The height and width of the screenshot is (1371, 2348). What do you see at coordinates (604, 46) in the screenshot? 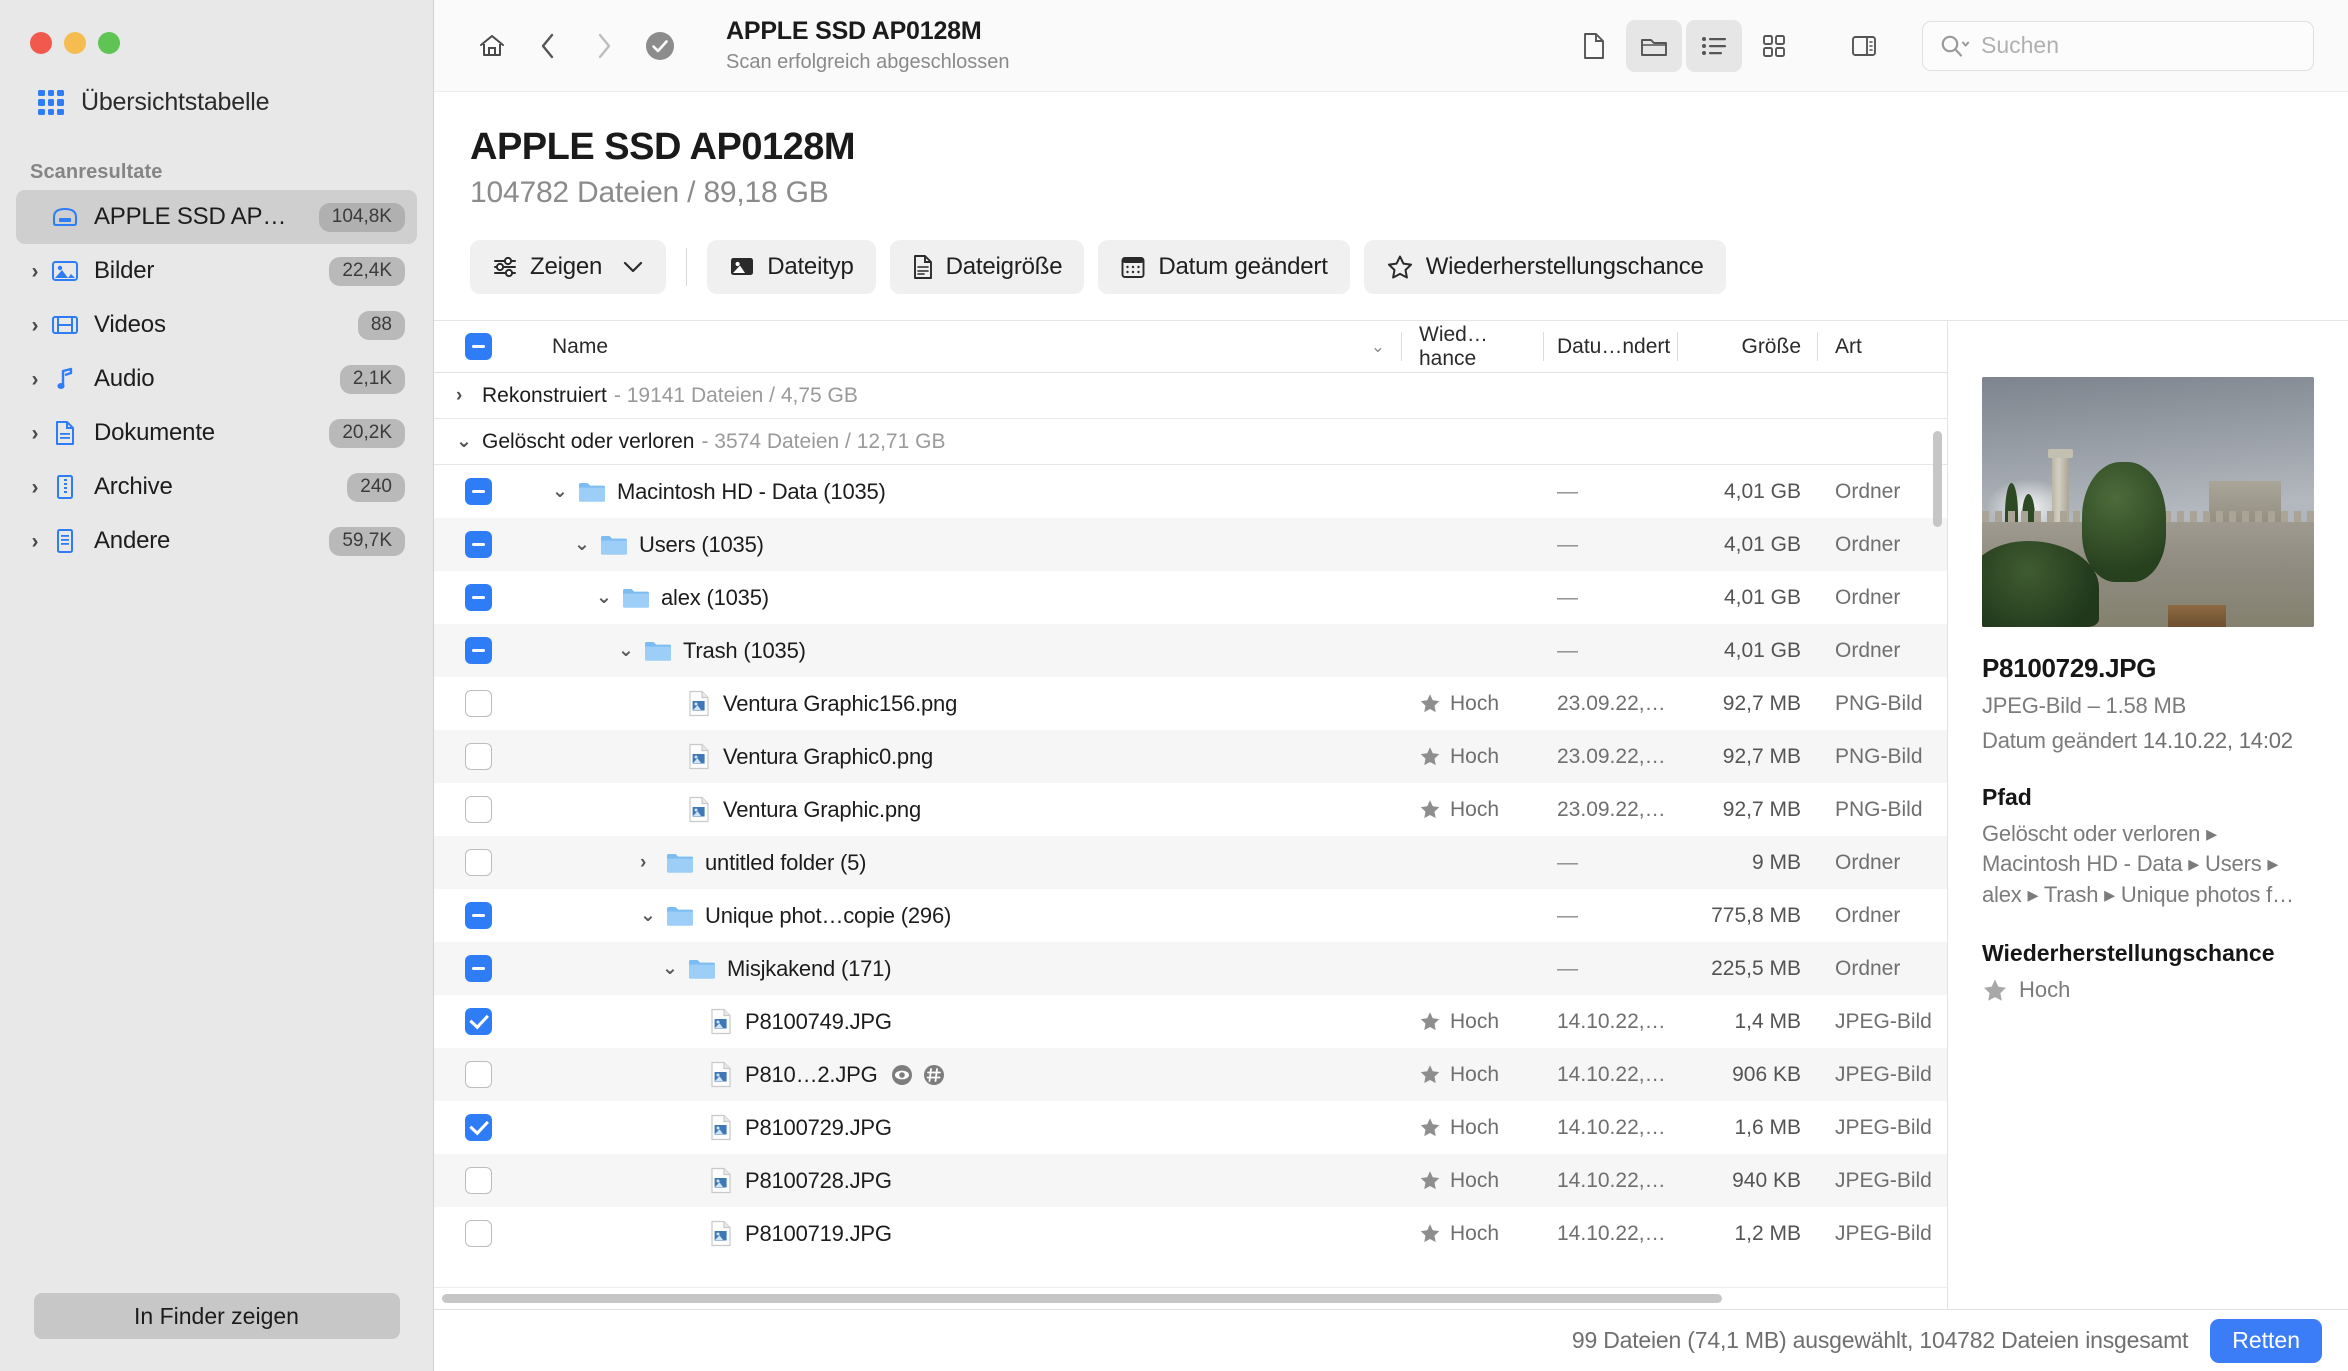
I see `forward-button` at bounding box center [604, 46].